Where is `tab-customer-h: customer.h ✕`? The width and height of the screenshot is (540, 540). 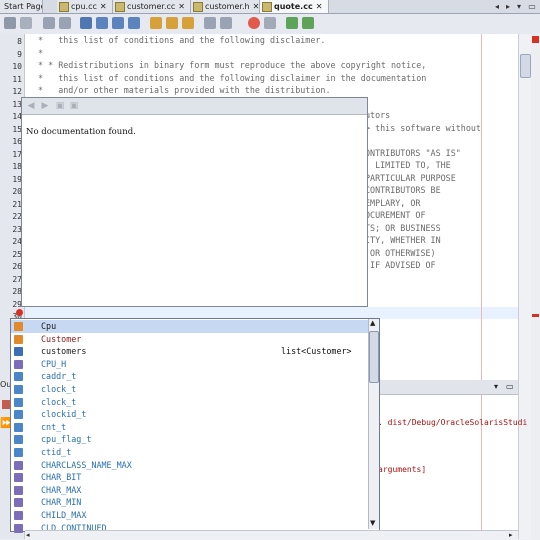
tab-customer-h: customer.h ✕ is located at coordinates (225, 6).